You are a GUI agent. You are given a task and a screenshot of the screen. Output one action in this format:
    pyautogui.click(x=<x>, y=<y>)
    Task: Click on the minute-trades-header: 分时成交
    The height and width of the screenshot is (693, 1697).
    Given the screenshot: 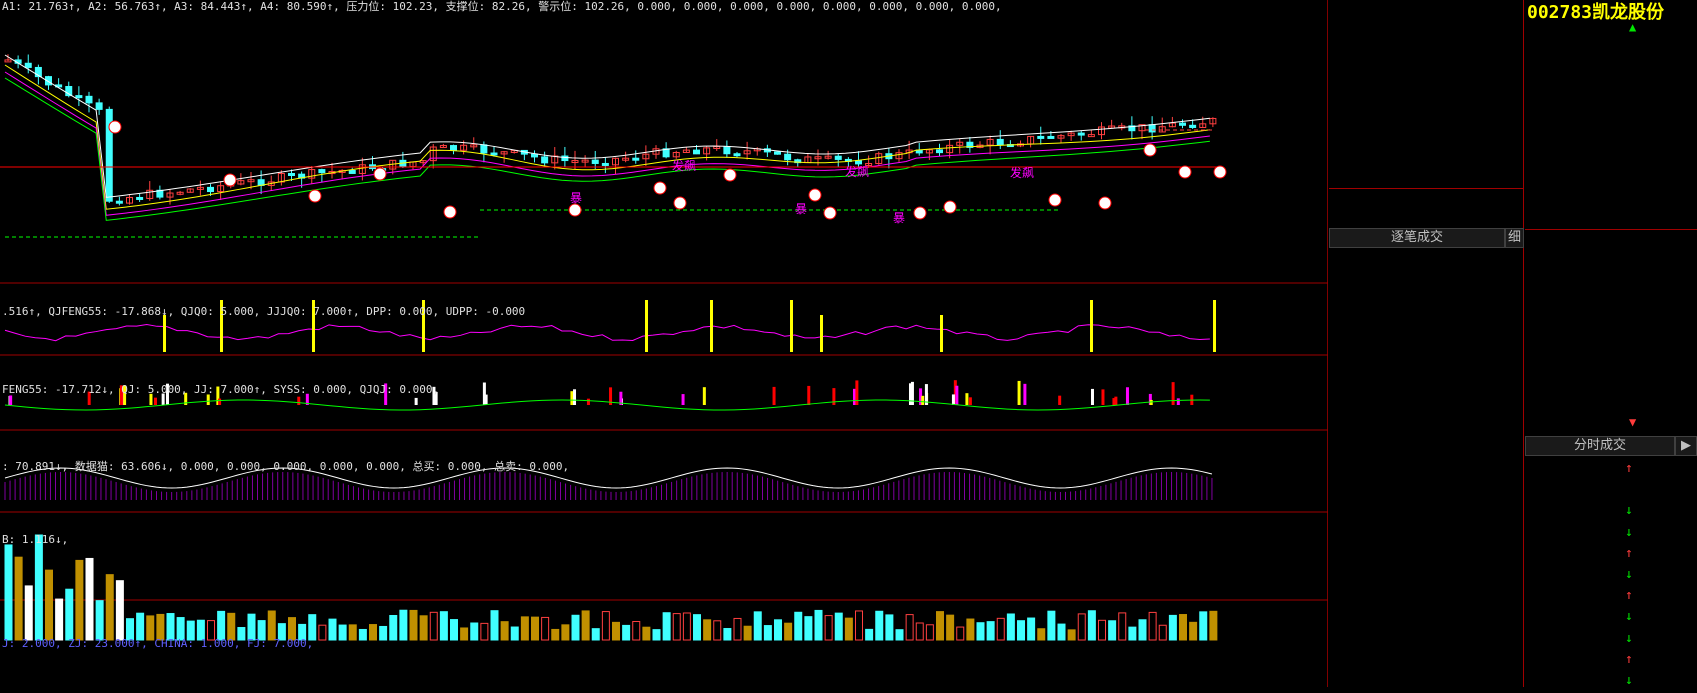 What is the action you would take?
    pyautogui.click(x=1600, y=446)
    